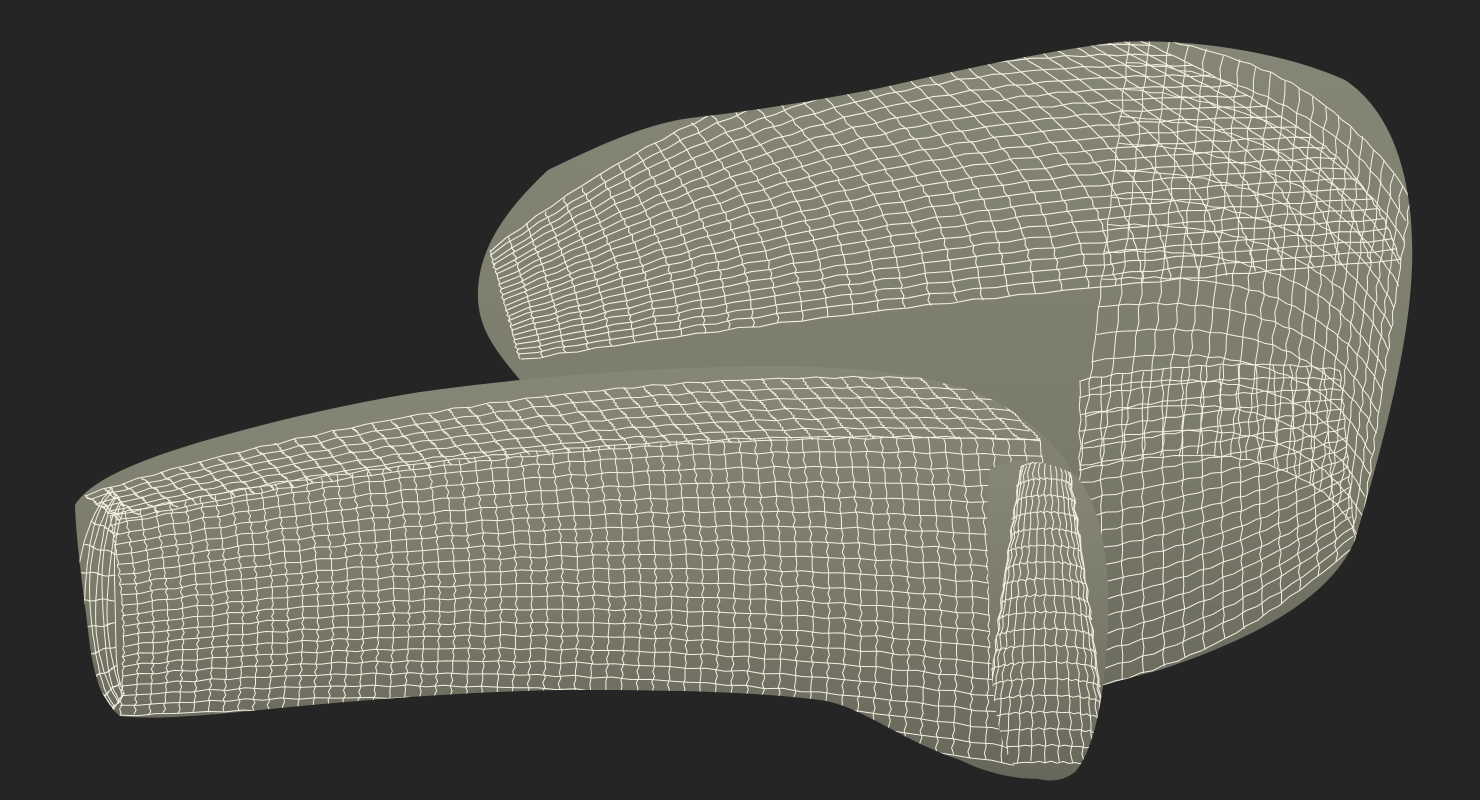 The width and height of the screenshot is (1480, 800). What do you see at coordinates (1048, 620) in the screenshot?
I see `model-knuckle` at bounding box center [1048, 620].